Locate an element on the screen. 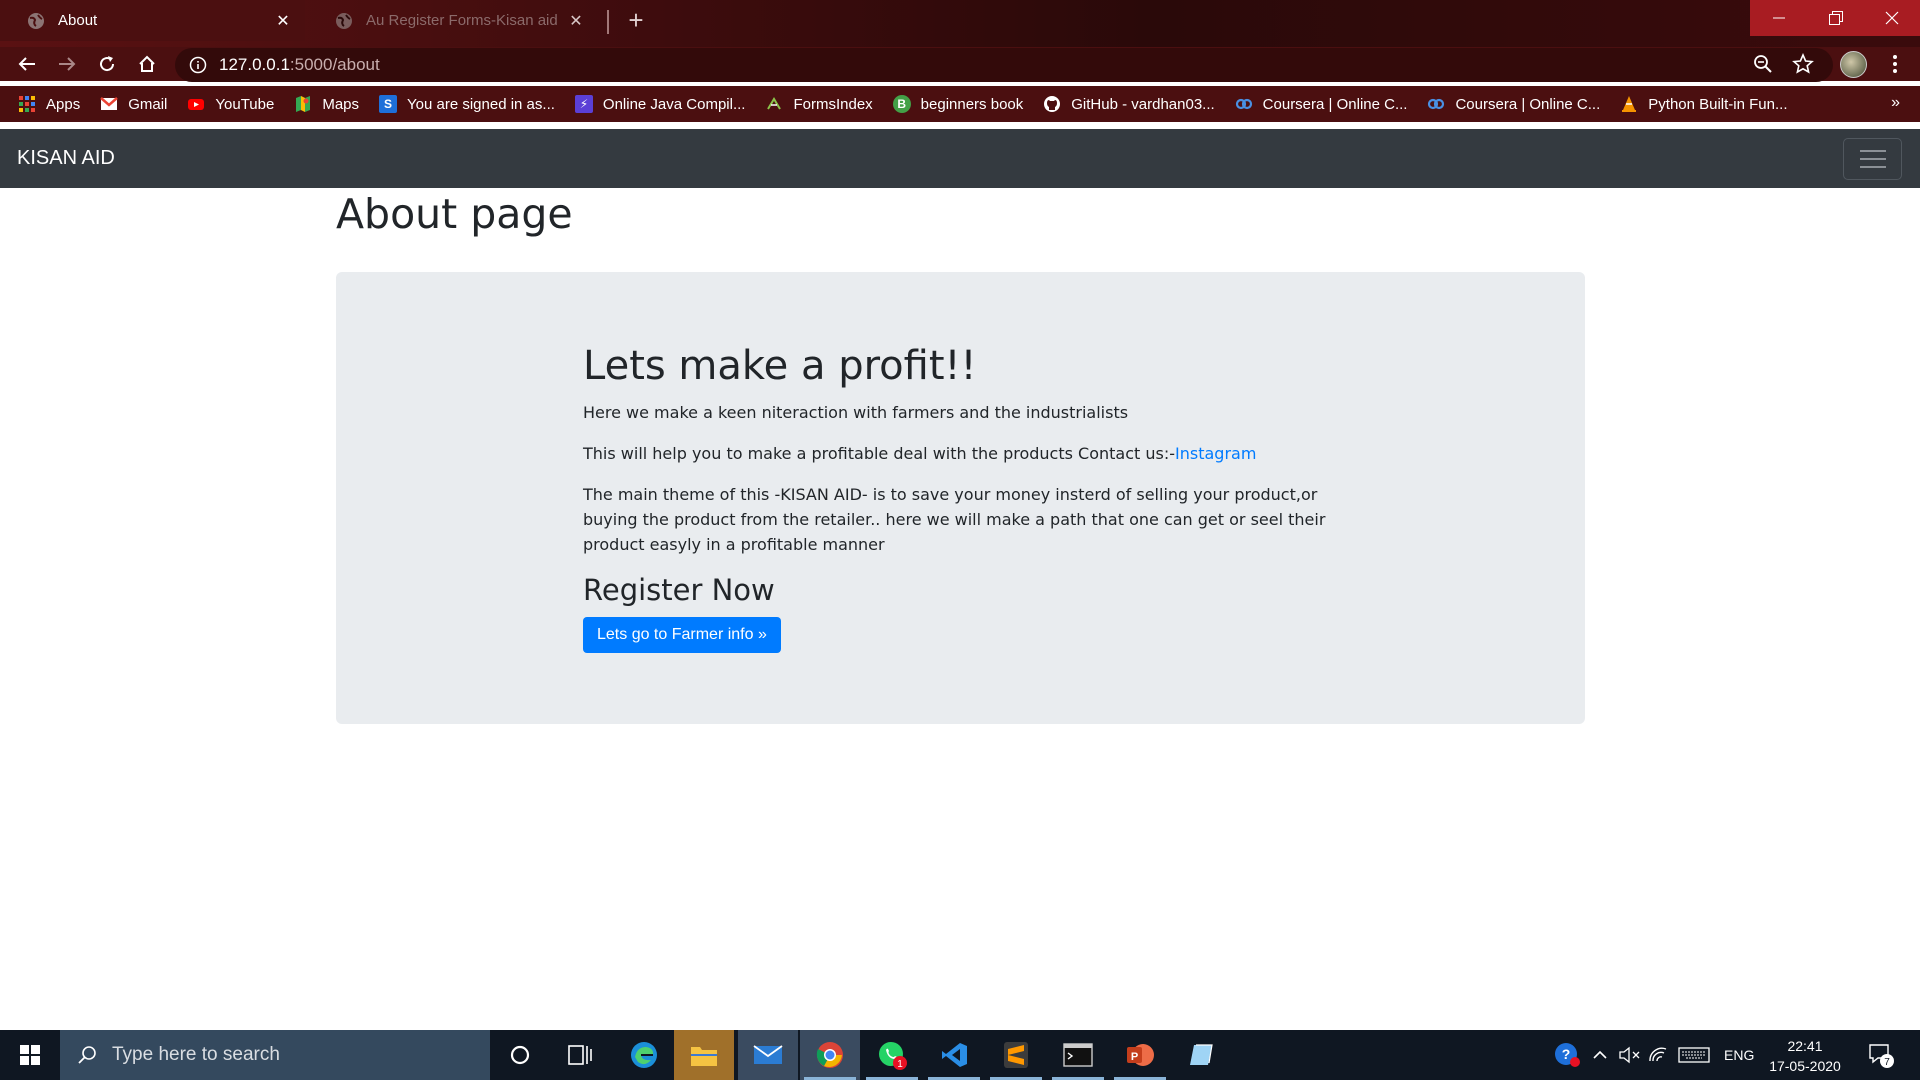  cortana-button is located at coordinates (520, 1055).